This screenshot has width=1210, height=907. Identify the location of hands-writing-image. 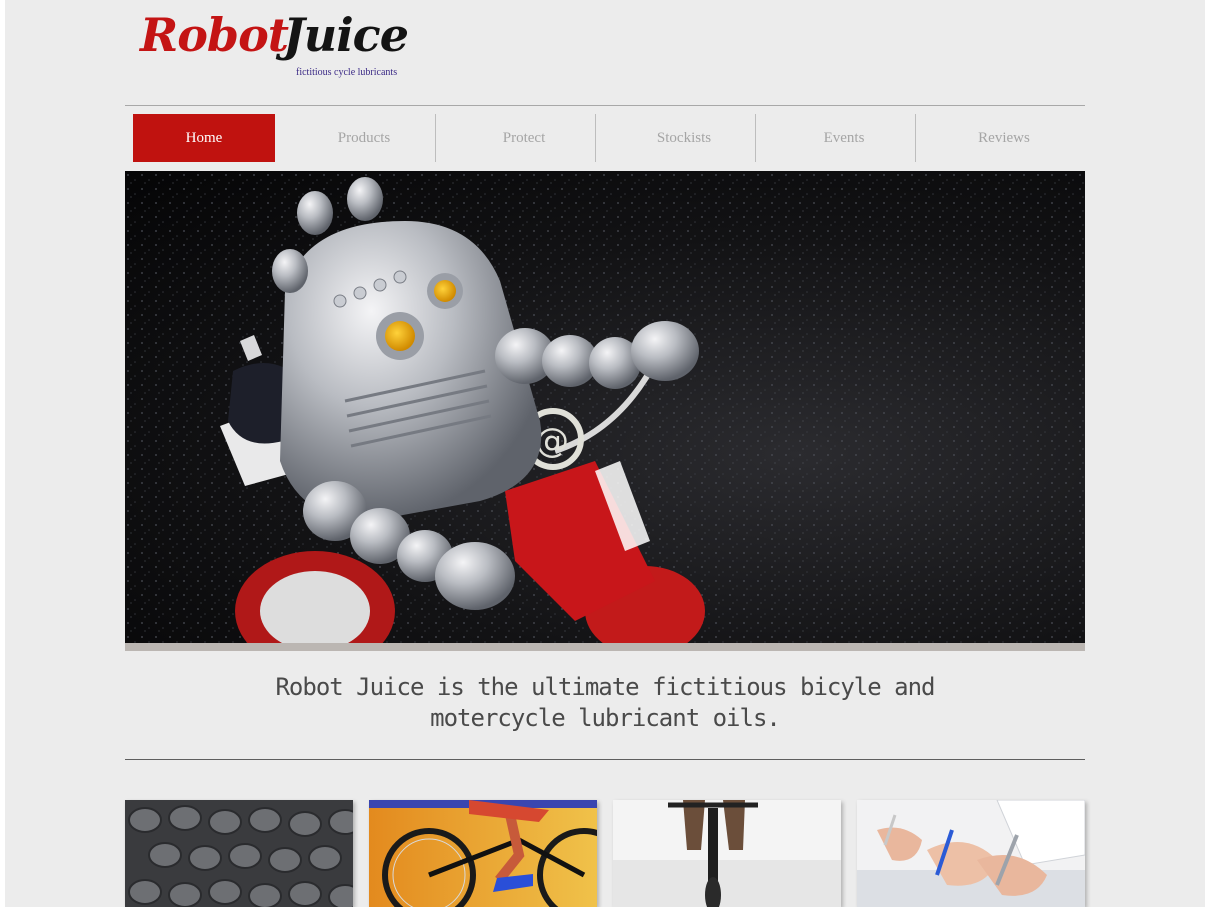
(971, 853).